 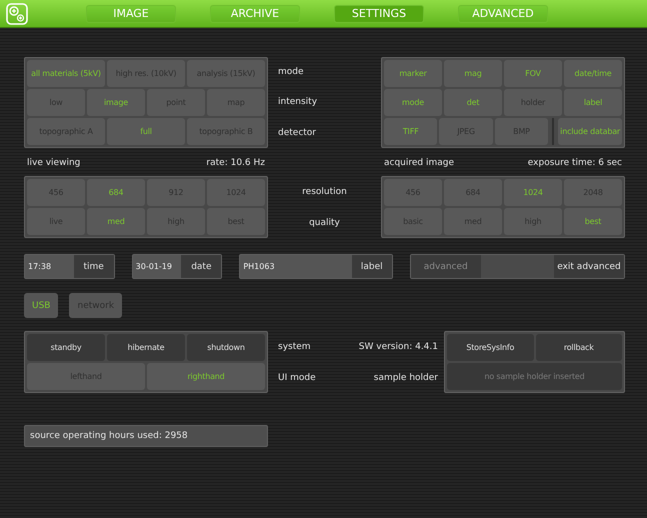 What do you see at coordinates (226, 347) in the screenshot?
I see `system-button: shutdown` at bounding box center [226, 347].